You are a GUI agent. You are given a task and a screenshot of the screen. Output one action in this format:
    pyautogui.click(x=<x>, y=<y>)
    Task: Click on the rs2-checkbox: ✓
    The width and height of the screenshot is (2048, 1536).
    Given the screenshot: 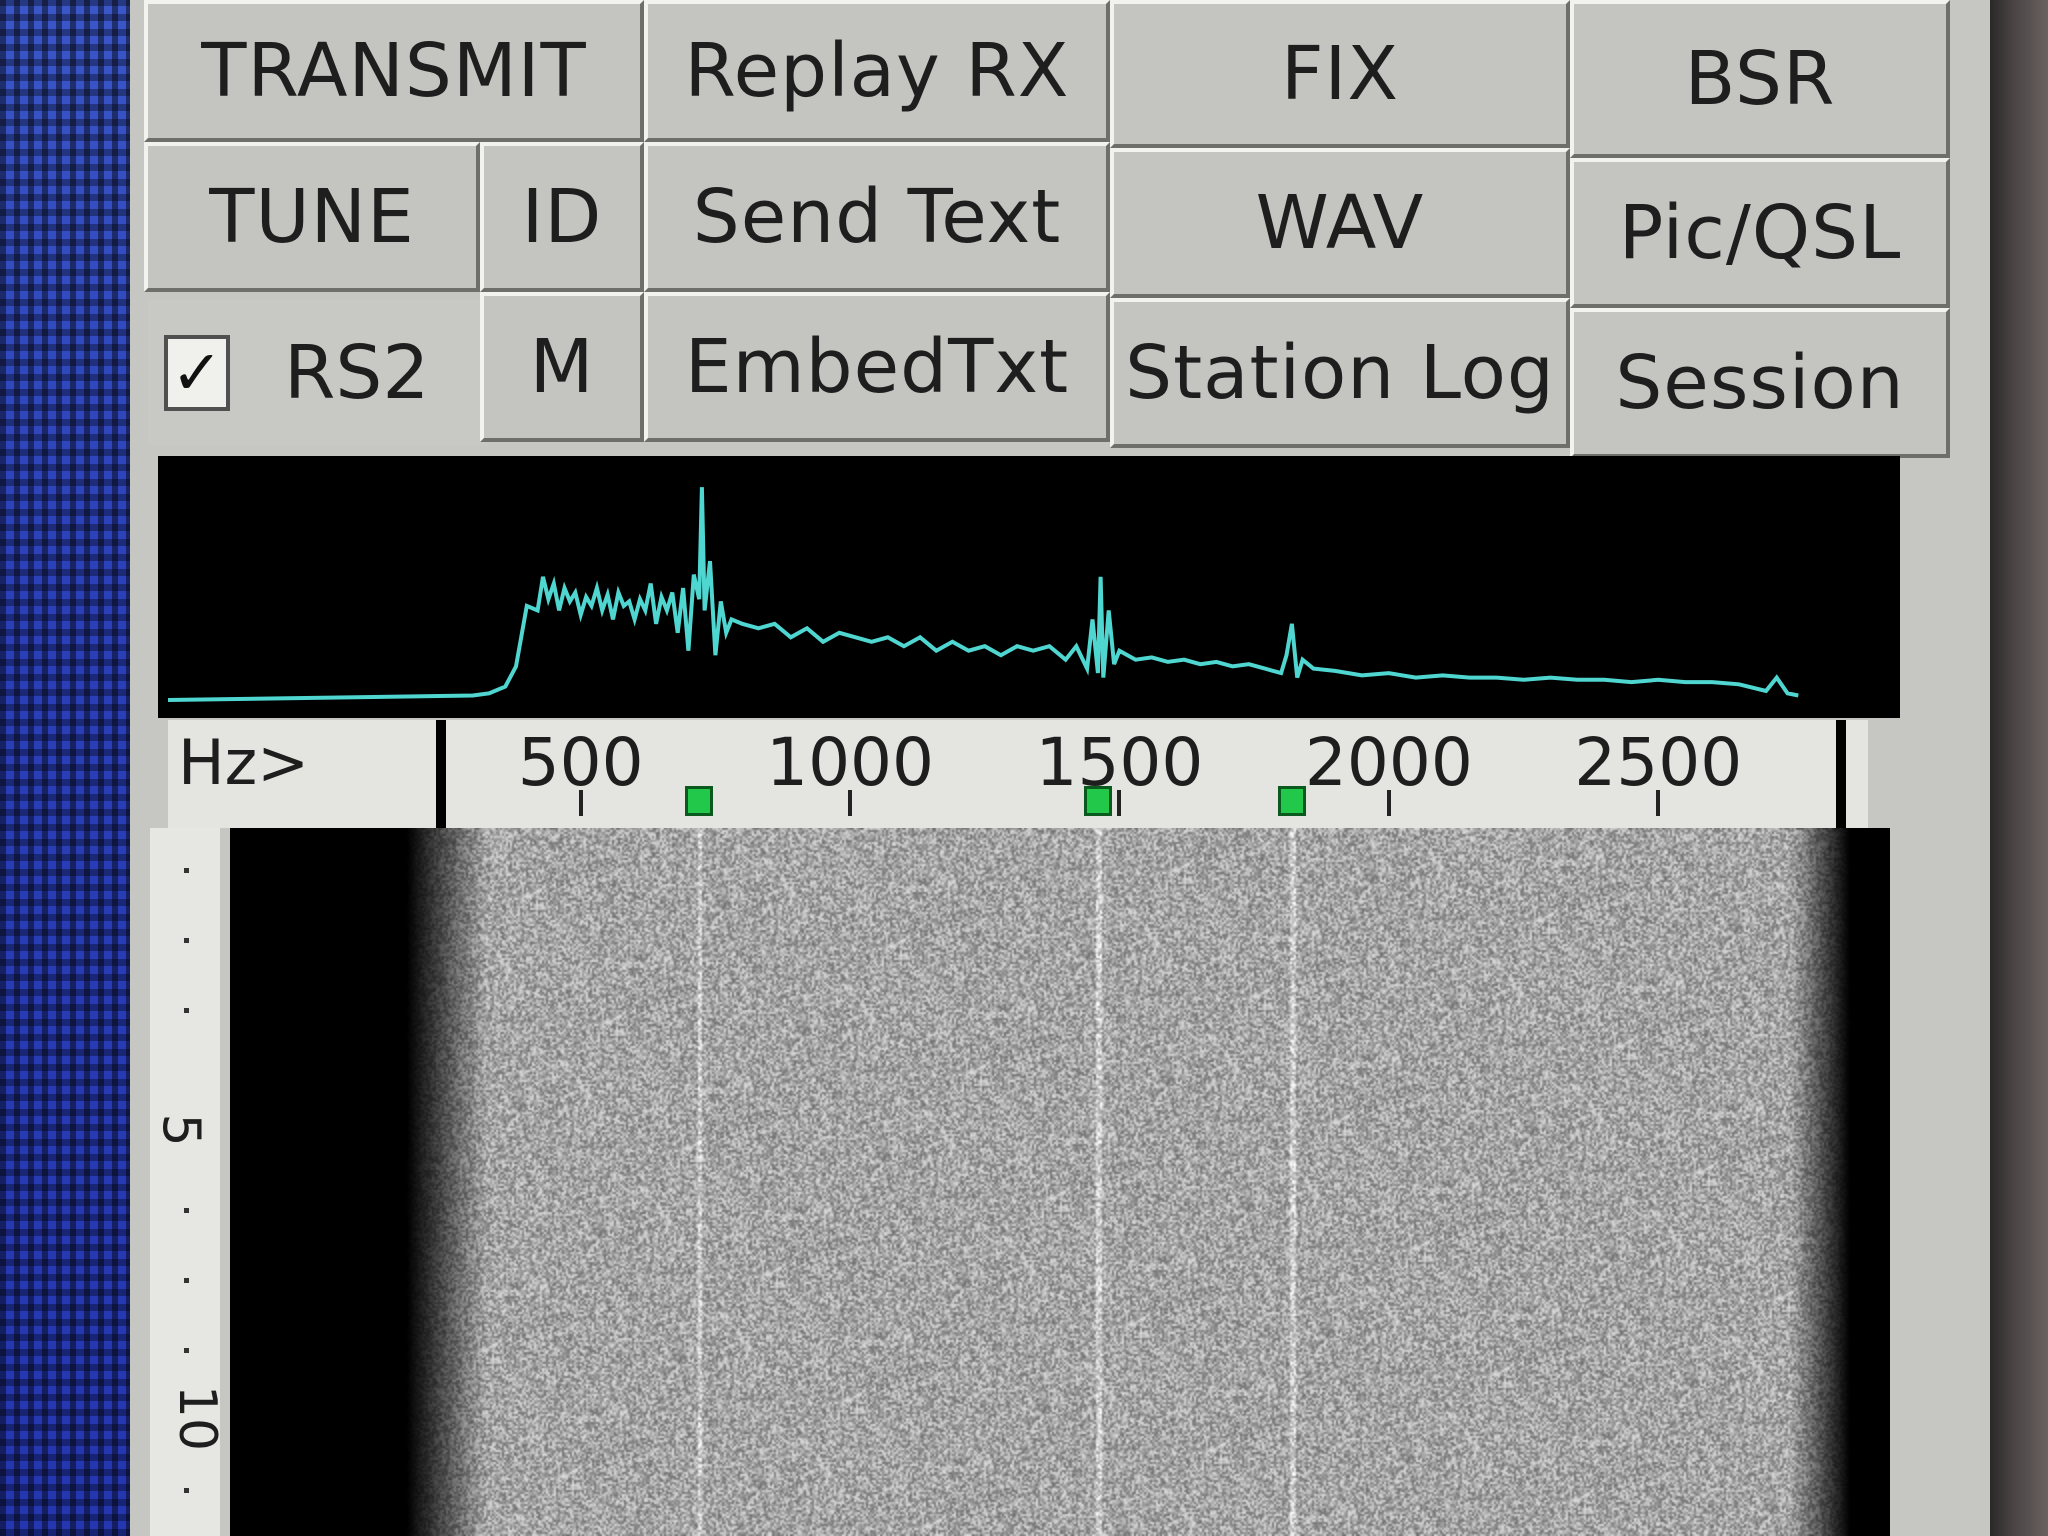 What is the action you would take?
    pyautogui.click(x=197, y=373)
    